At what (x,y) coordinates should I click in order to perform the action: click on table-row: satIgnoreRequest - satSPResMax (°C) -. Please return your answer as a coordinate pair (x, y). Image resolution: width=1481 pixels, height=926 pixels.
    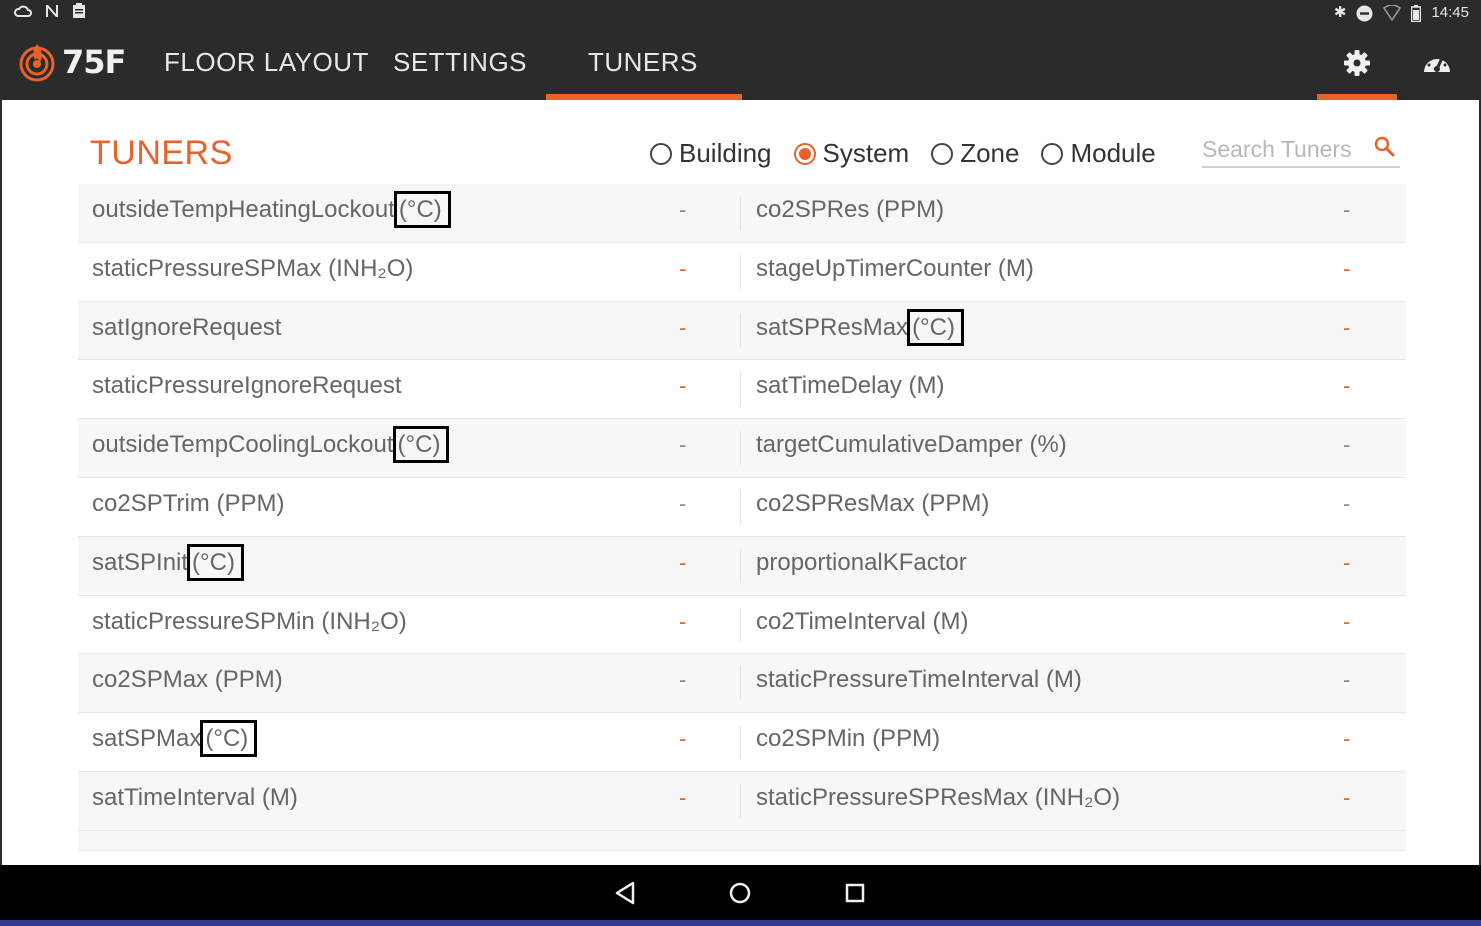
    Looking at the image, I should click on (742, 331).